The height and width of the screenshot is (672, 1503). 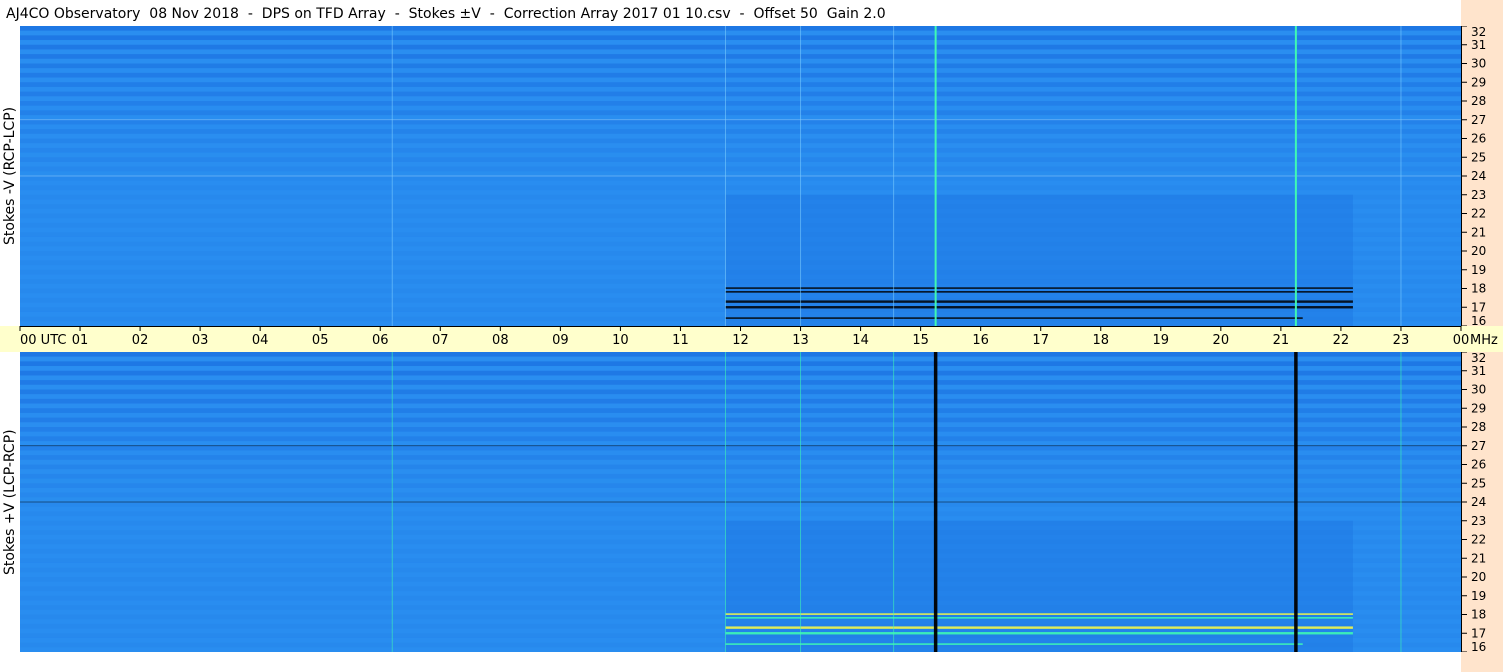 What do you see at coordinates (1461, 340) in the screenshot?
I see `time-tick-label: 00` at bounding box center [1461, 340].